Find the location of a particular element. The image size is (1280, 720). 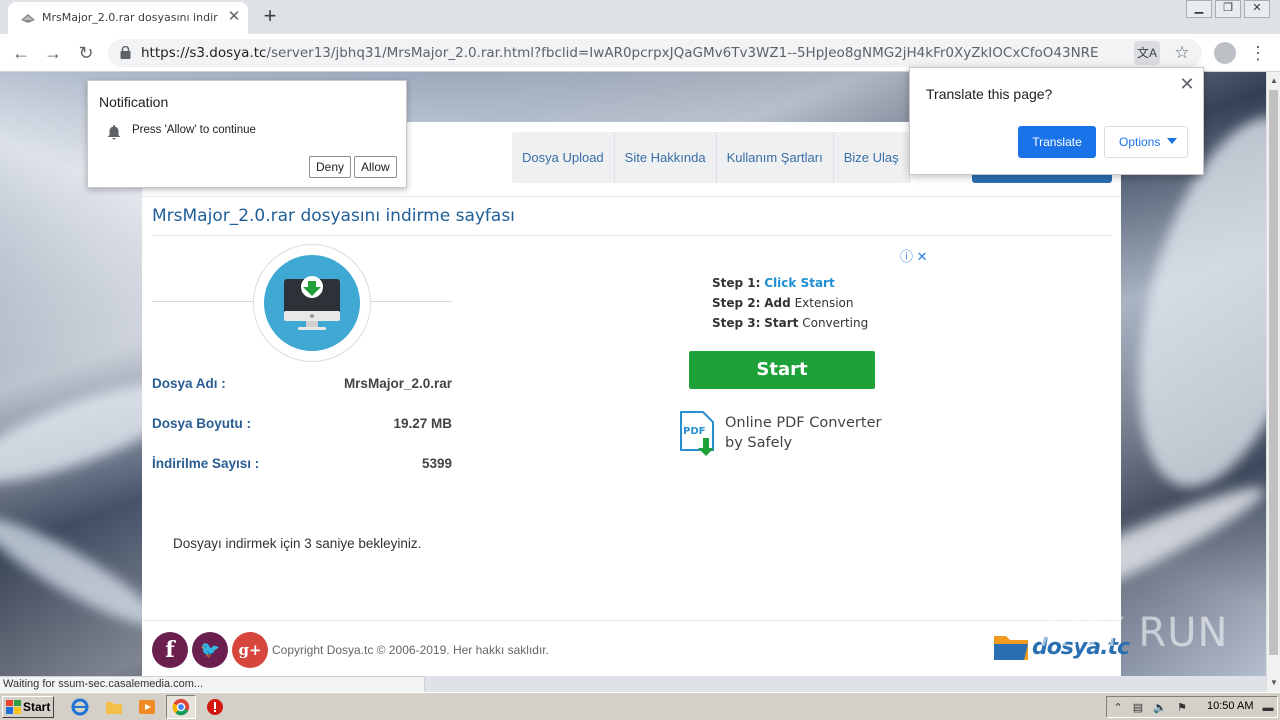

ad-step-2: Step 2: Add Extension is located at coordinates (783, 303).